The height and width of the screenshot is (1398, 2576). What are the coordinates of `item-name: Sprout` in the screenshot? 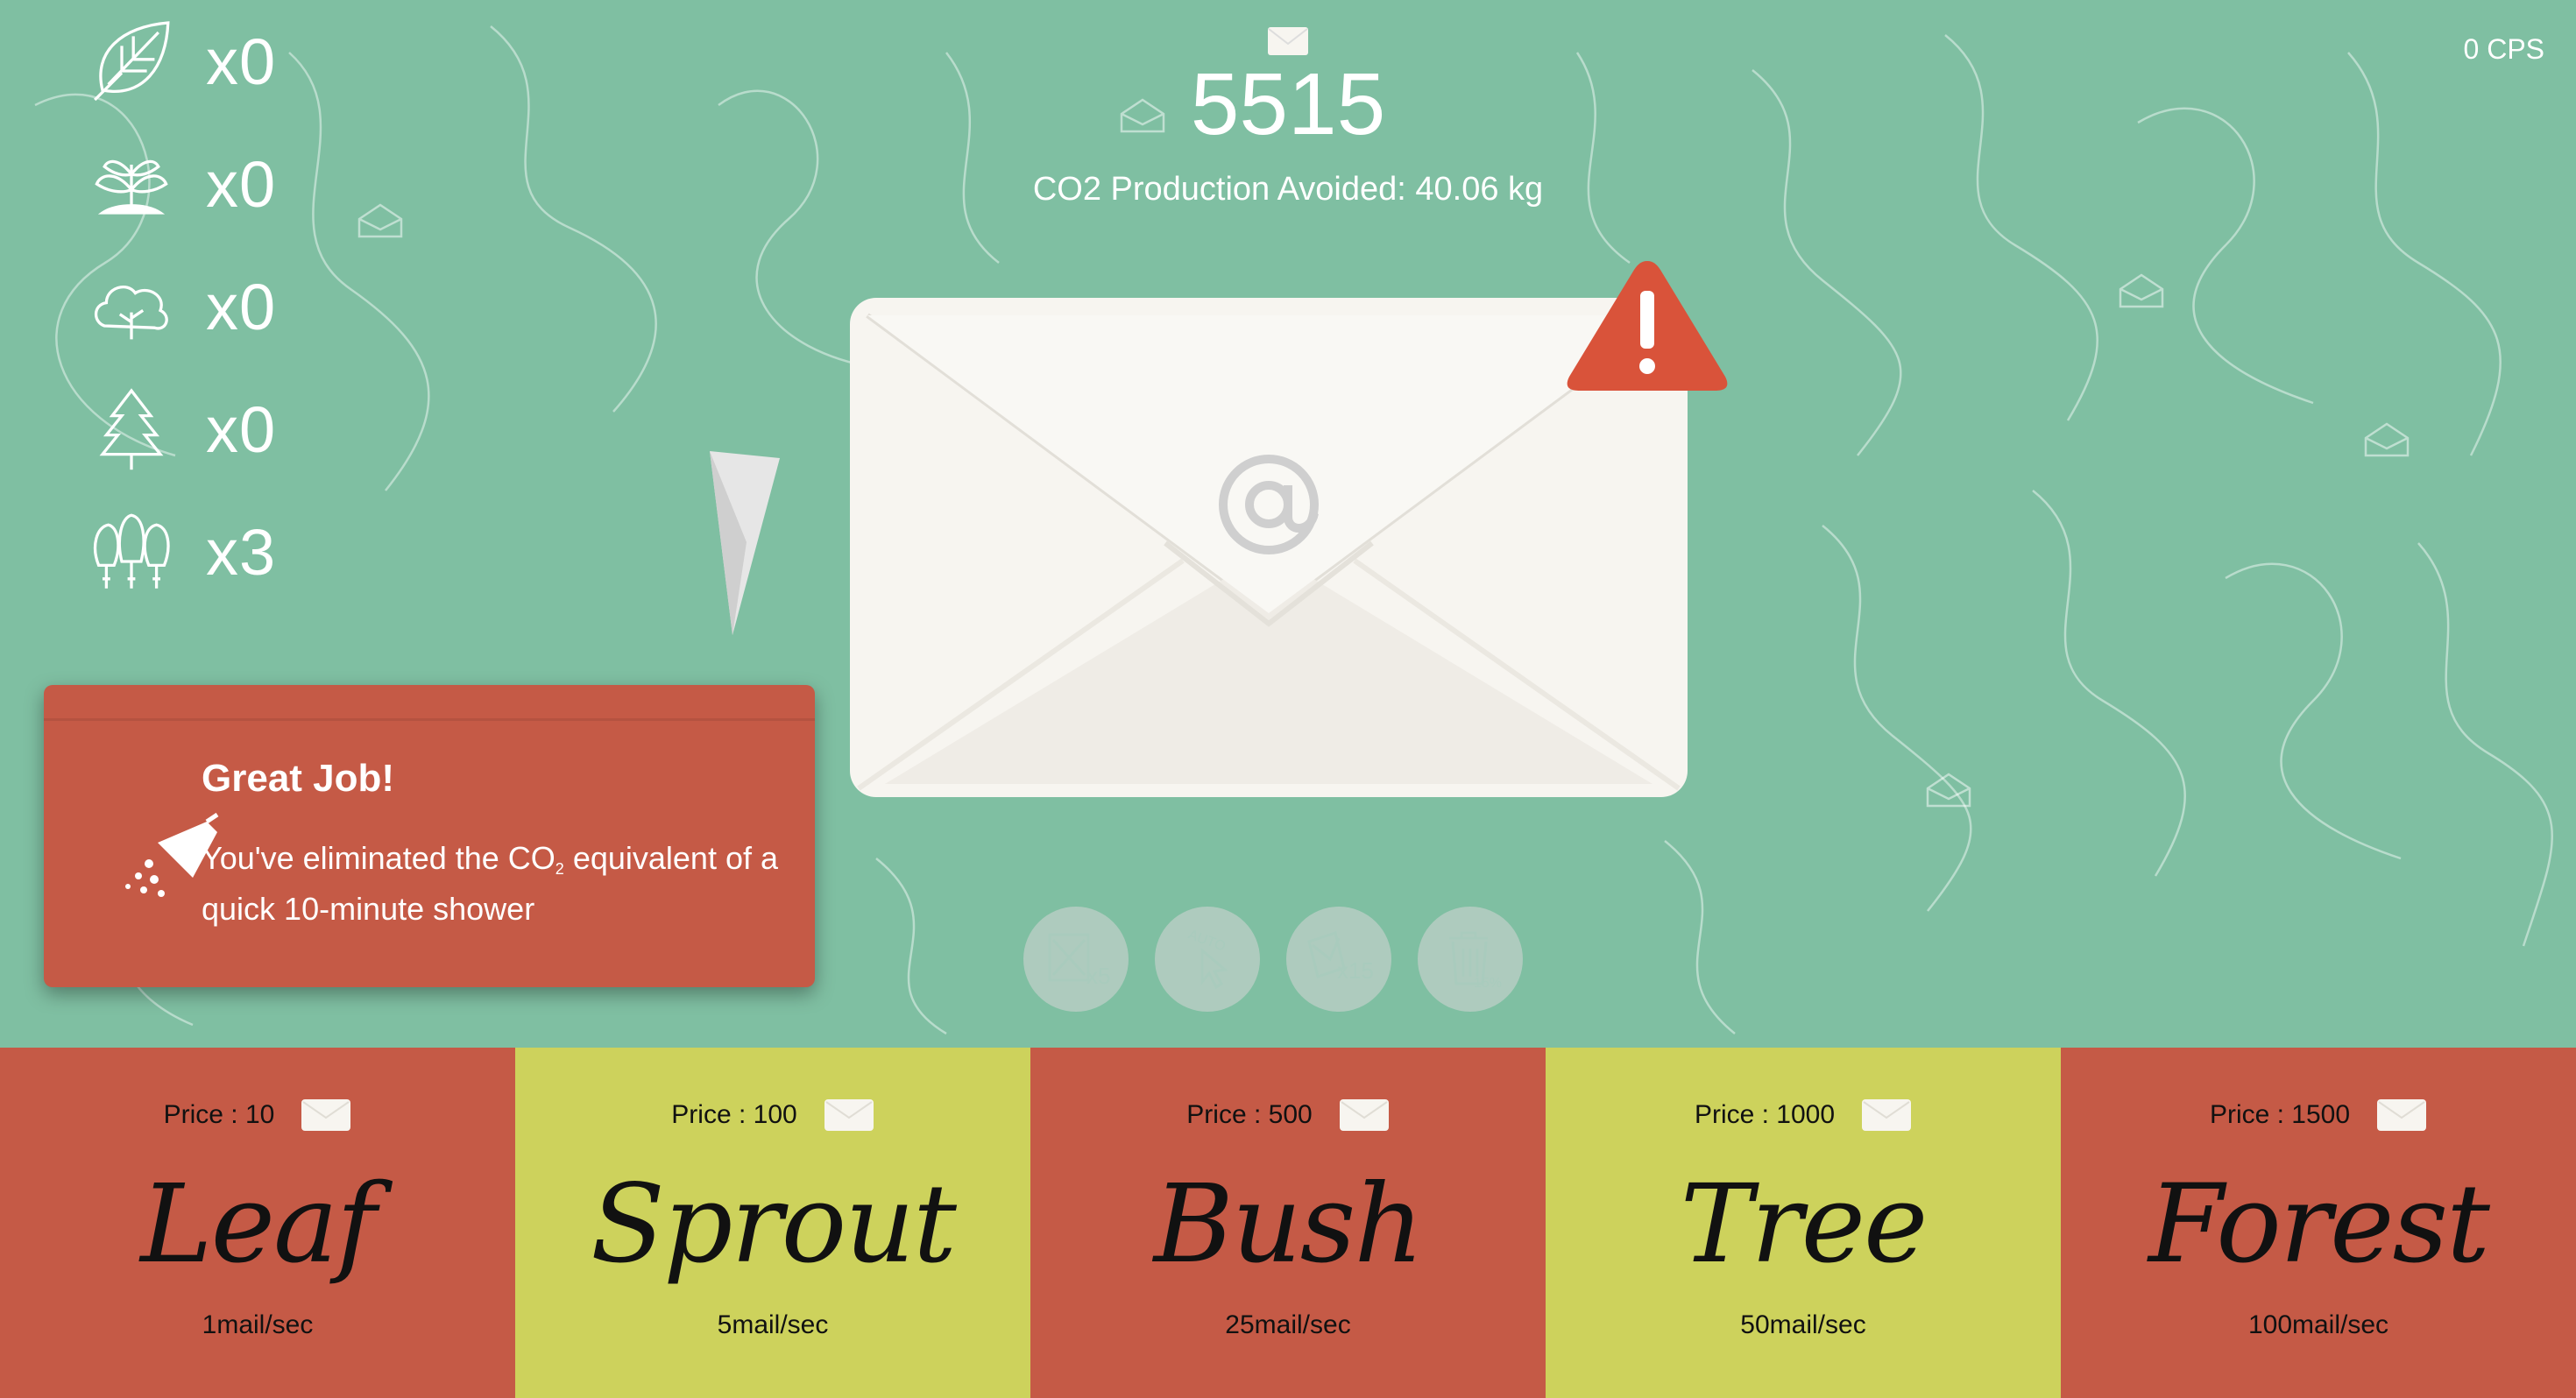 It's located at (774, 1224).